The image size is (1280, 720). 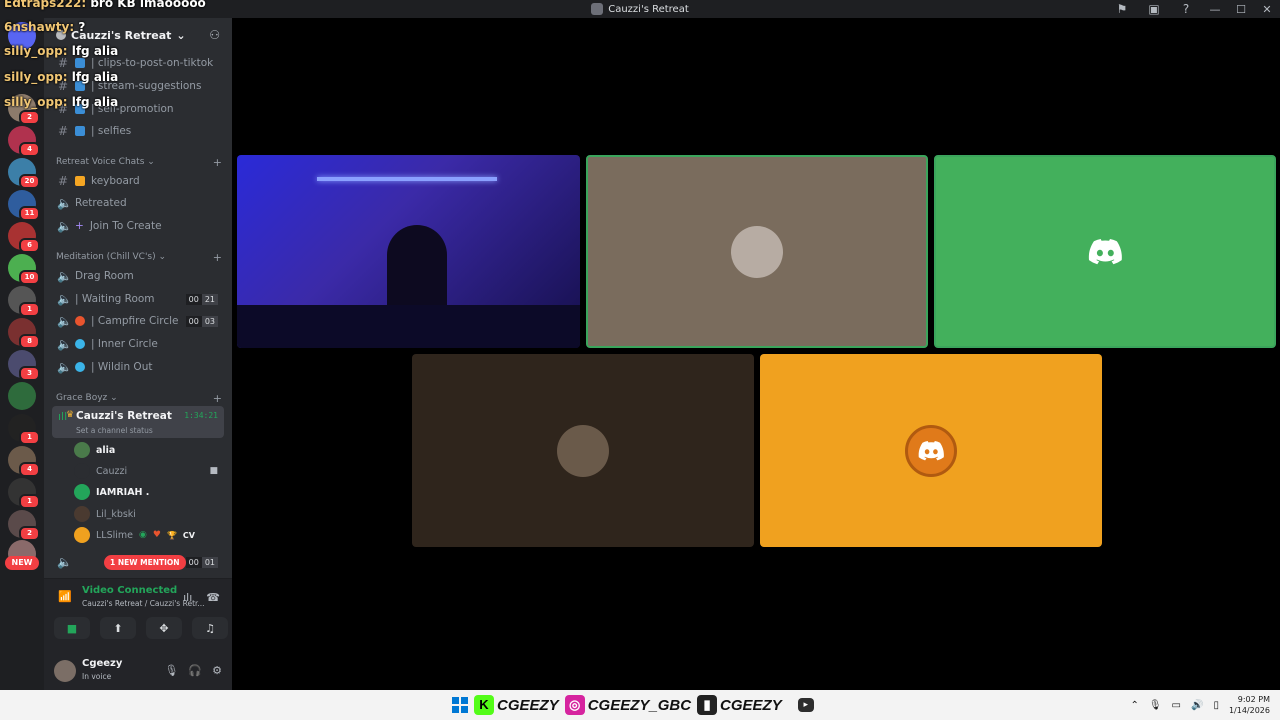 I want to click on category-meditation: Meditation (Chill VC's) ⌄ +, so click(x=139, y=257).